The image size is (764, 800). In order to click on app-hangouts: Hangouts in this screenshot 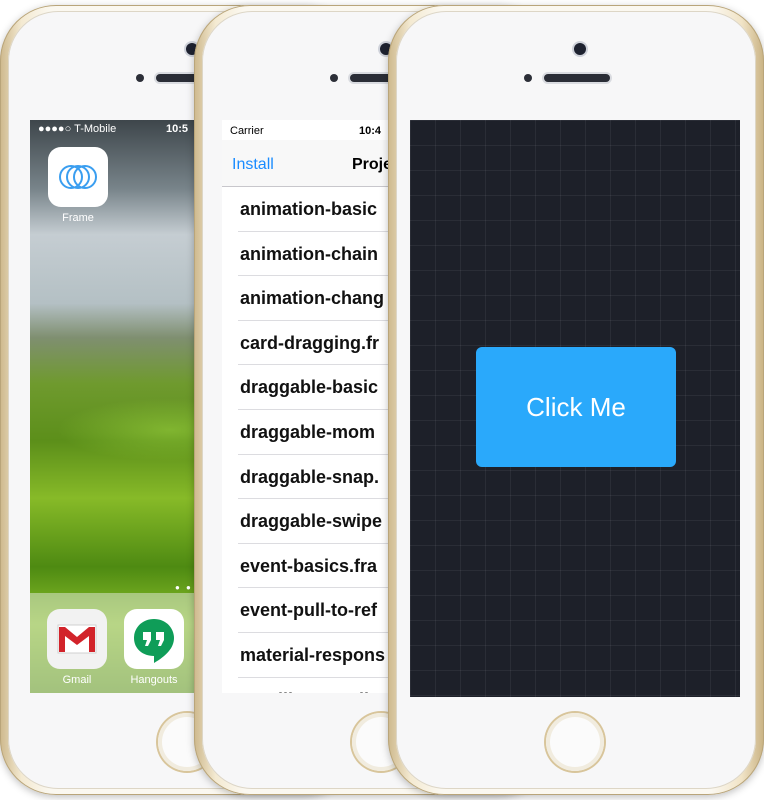, I will do `click(154, 647)`.